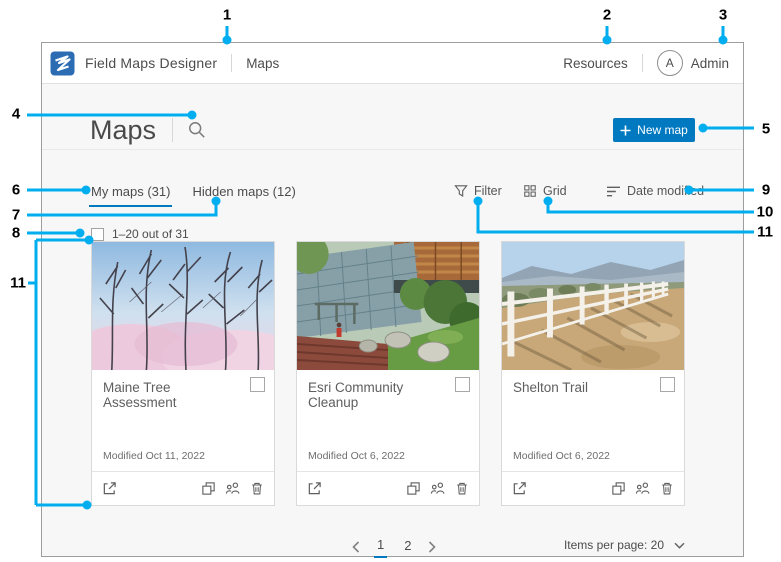 Image resolution: width=781 pixels, height=562 pixels. Describe the element at coordinates (555, 191) in the screenshot. I see `grid-label: Grid` at that location.